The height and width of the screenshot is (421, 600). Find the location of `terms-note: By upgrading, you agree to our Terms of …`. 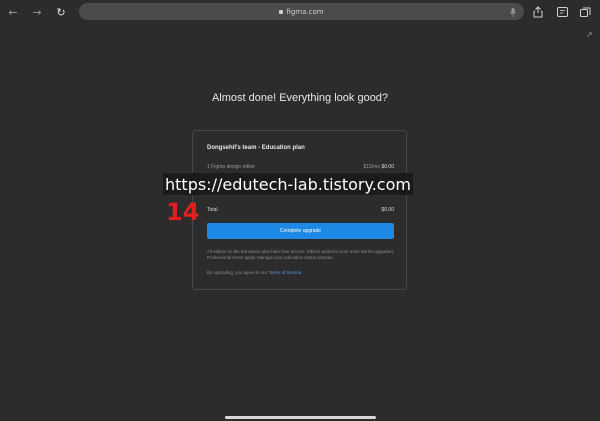

terms-note: By upgrading, you agree to our Terms of … is located at coordinates (300, 273).